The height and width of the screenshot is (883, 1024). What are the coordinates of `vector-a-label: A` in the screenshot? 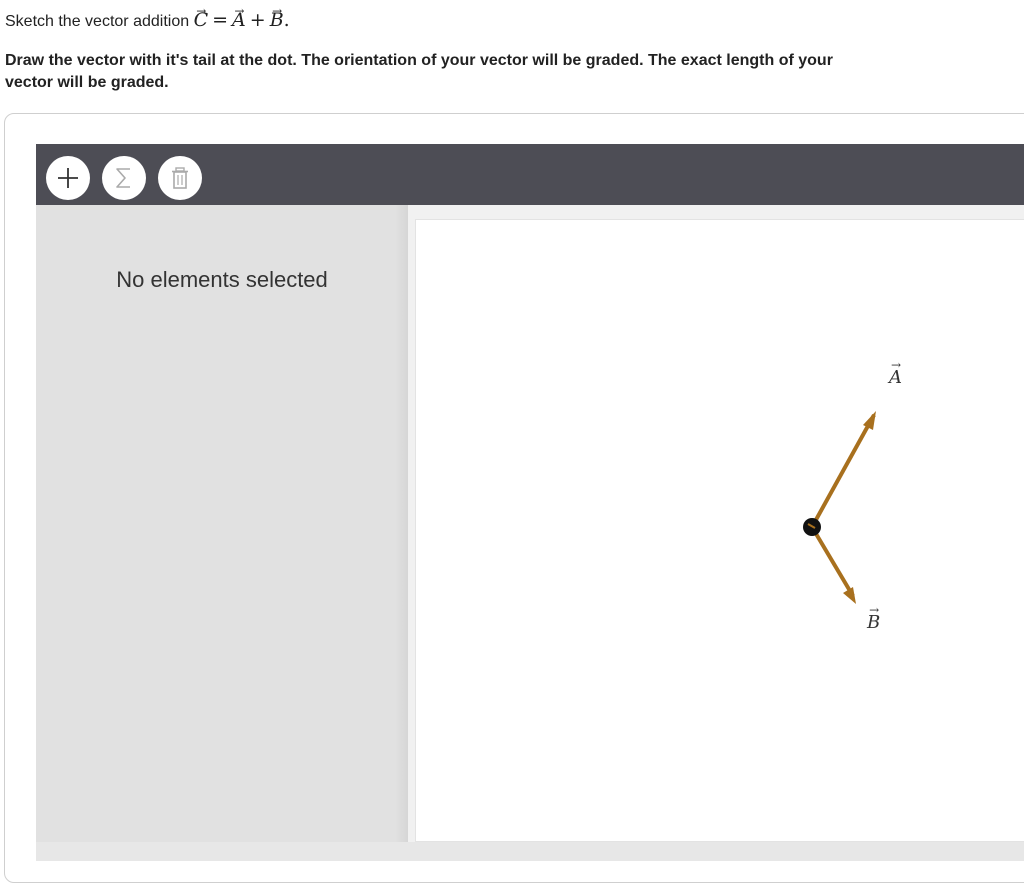 It's located at (895, 377).